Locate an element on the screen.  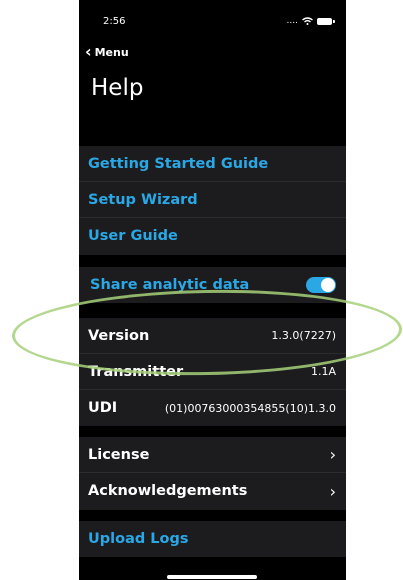
license-row: License › is located at coordinates (212, 455).